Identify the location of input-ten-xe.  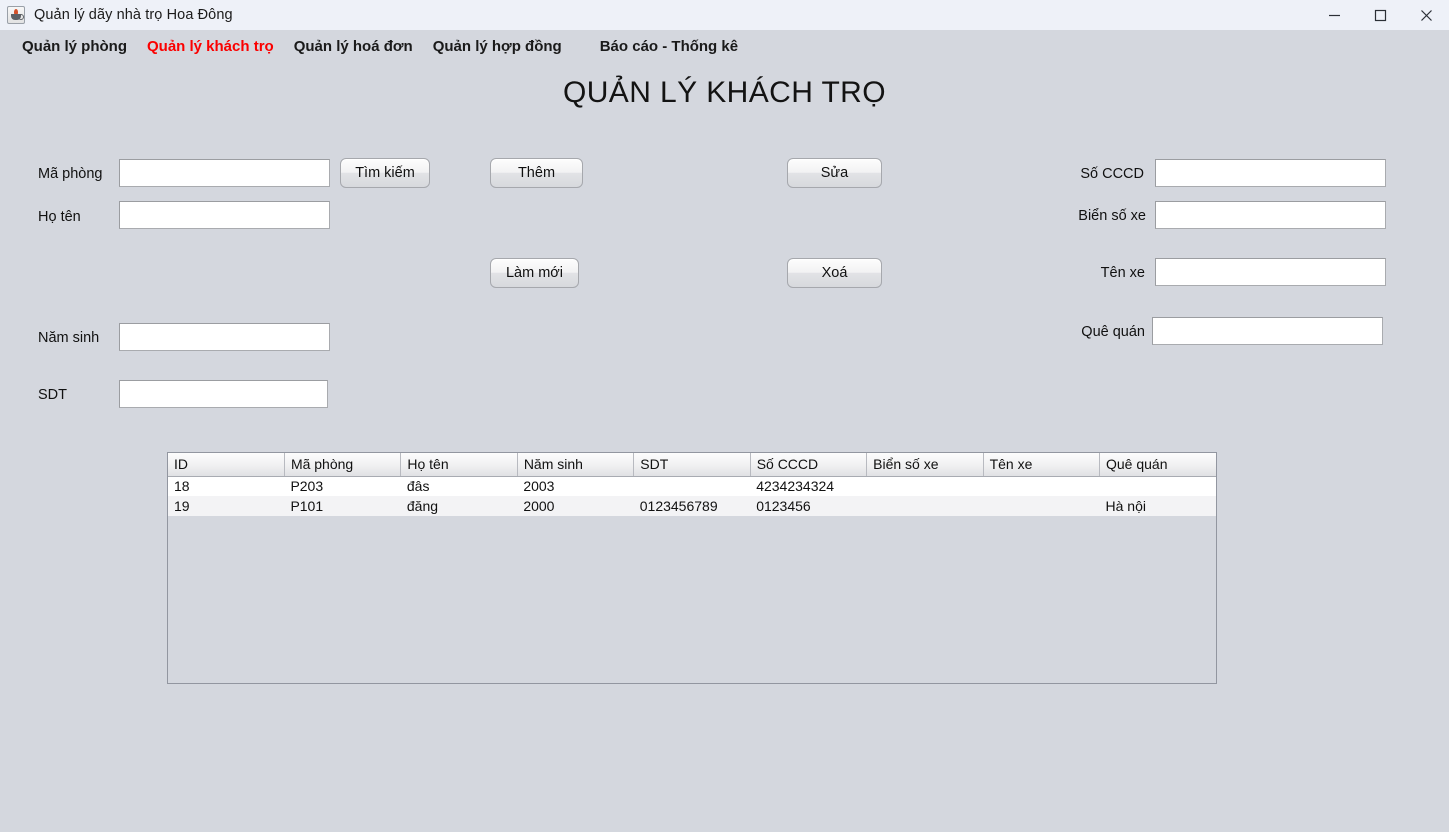
(1270, 272).